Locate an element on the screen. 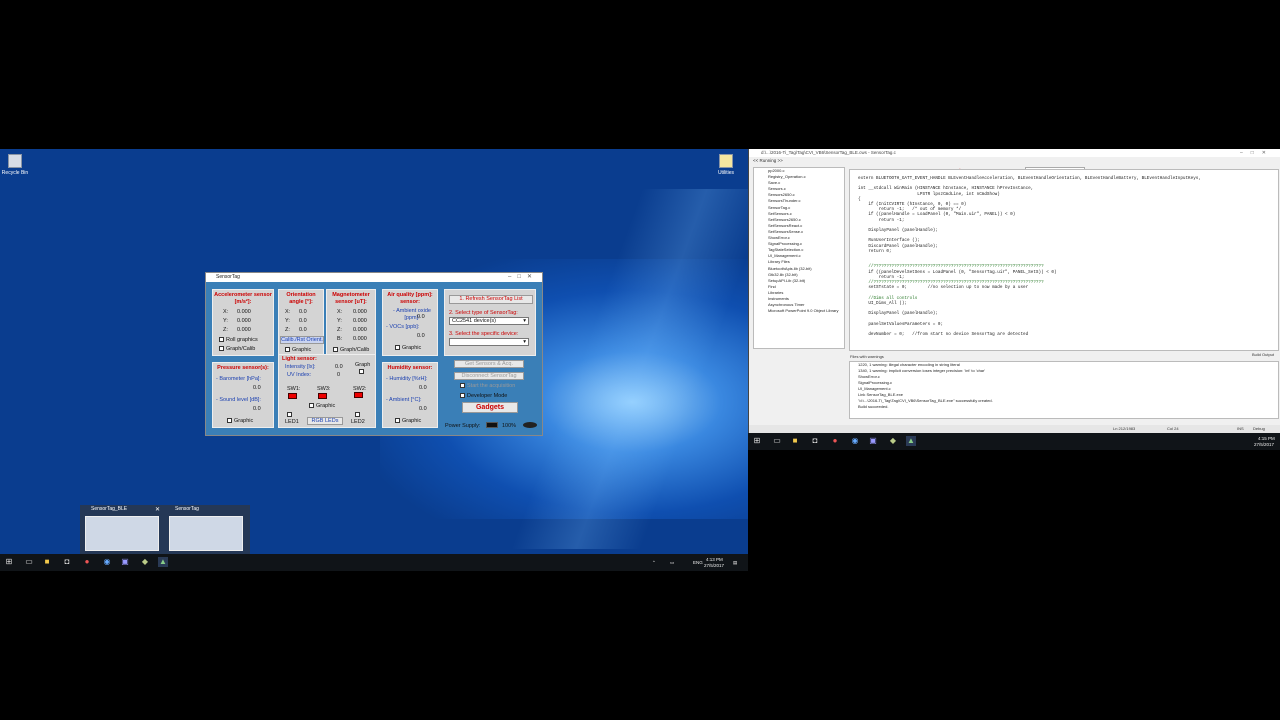 This screenshot has height=720, width=1280. gadgets-button: Gadgets is located at coordinates (490, 407).